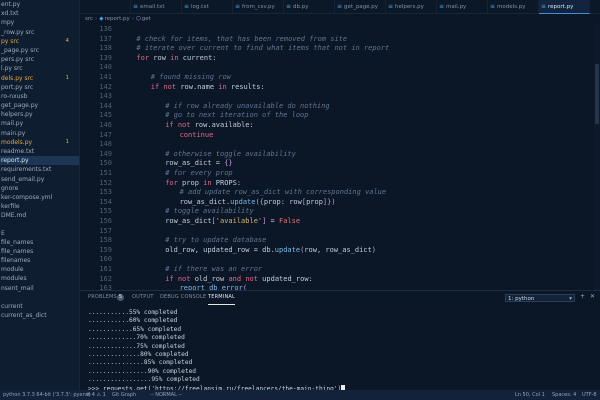 This screenshot has width=600, height=400. Describe the element at coordinates (589, 395) in the screenshot. I see `encoding: UTF-8` at that location.